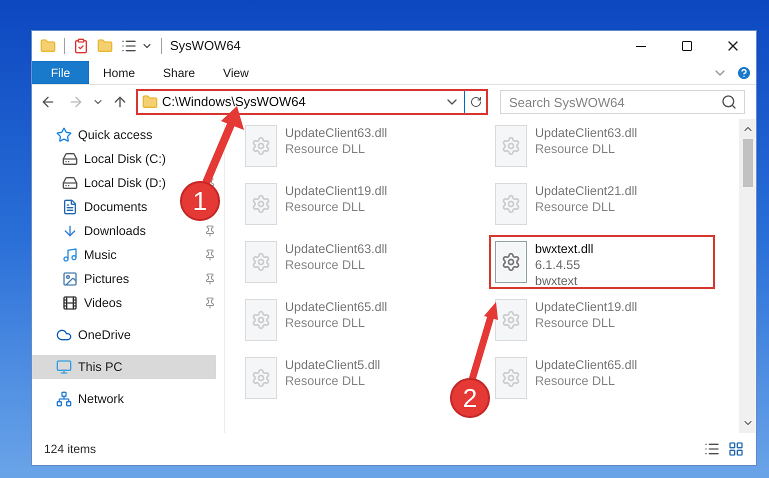 This screenshot has height=478, width=769. I want to click on sidebar-item: Network, so click(124, 399).